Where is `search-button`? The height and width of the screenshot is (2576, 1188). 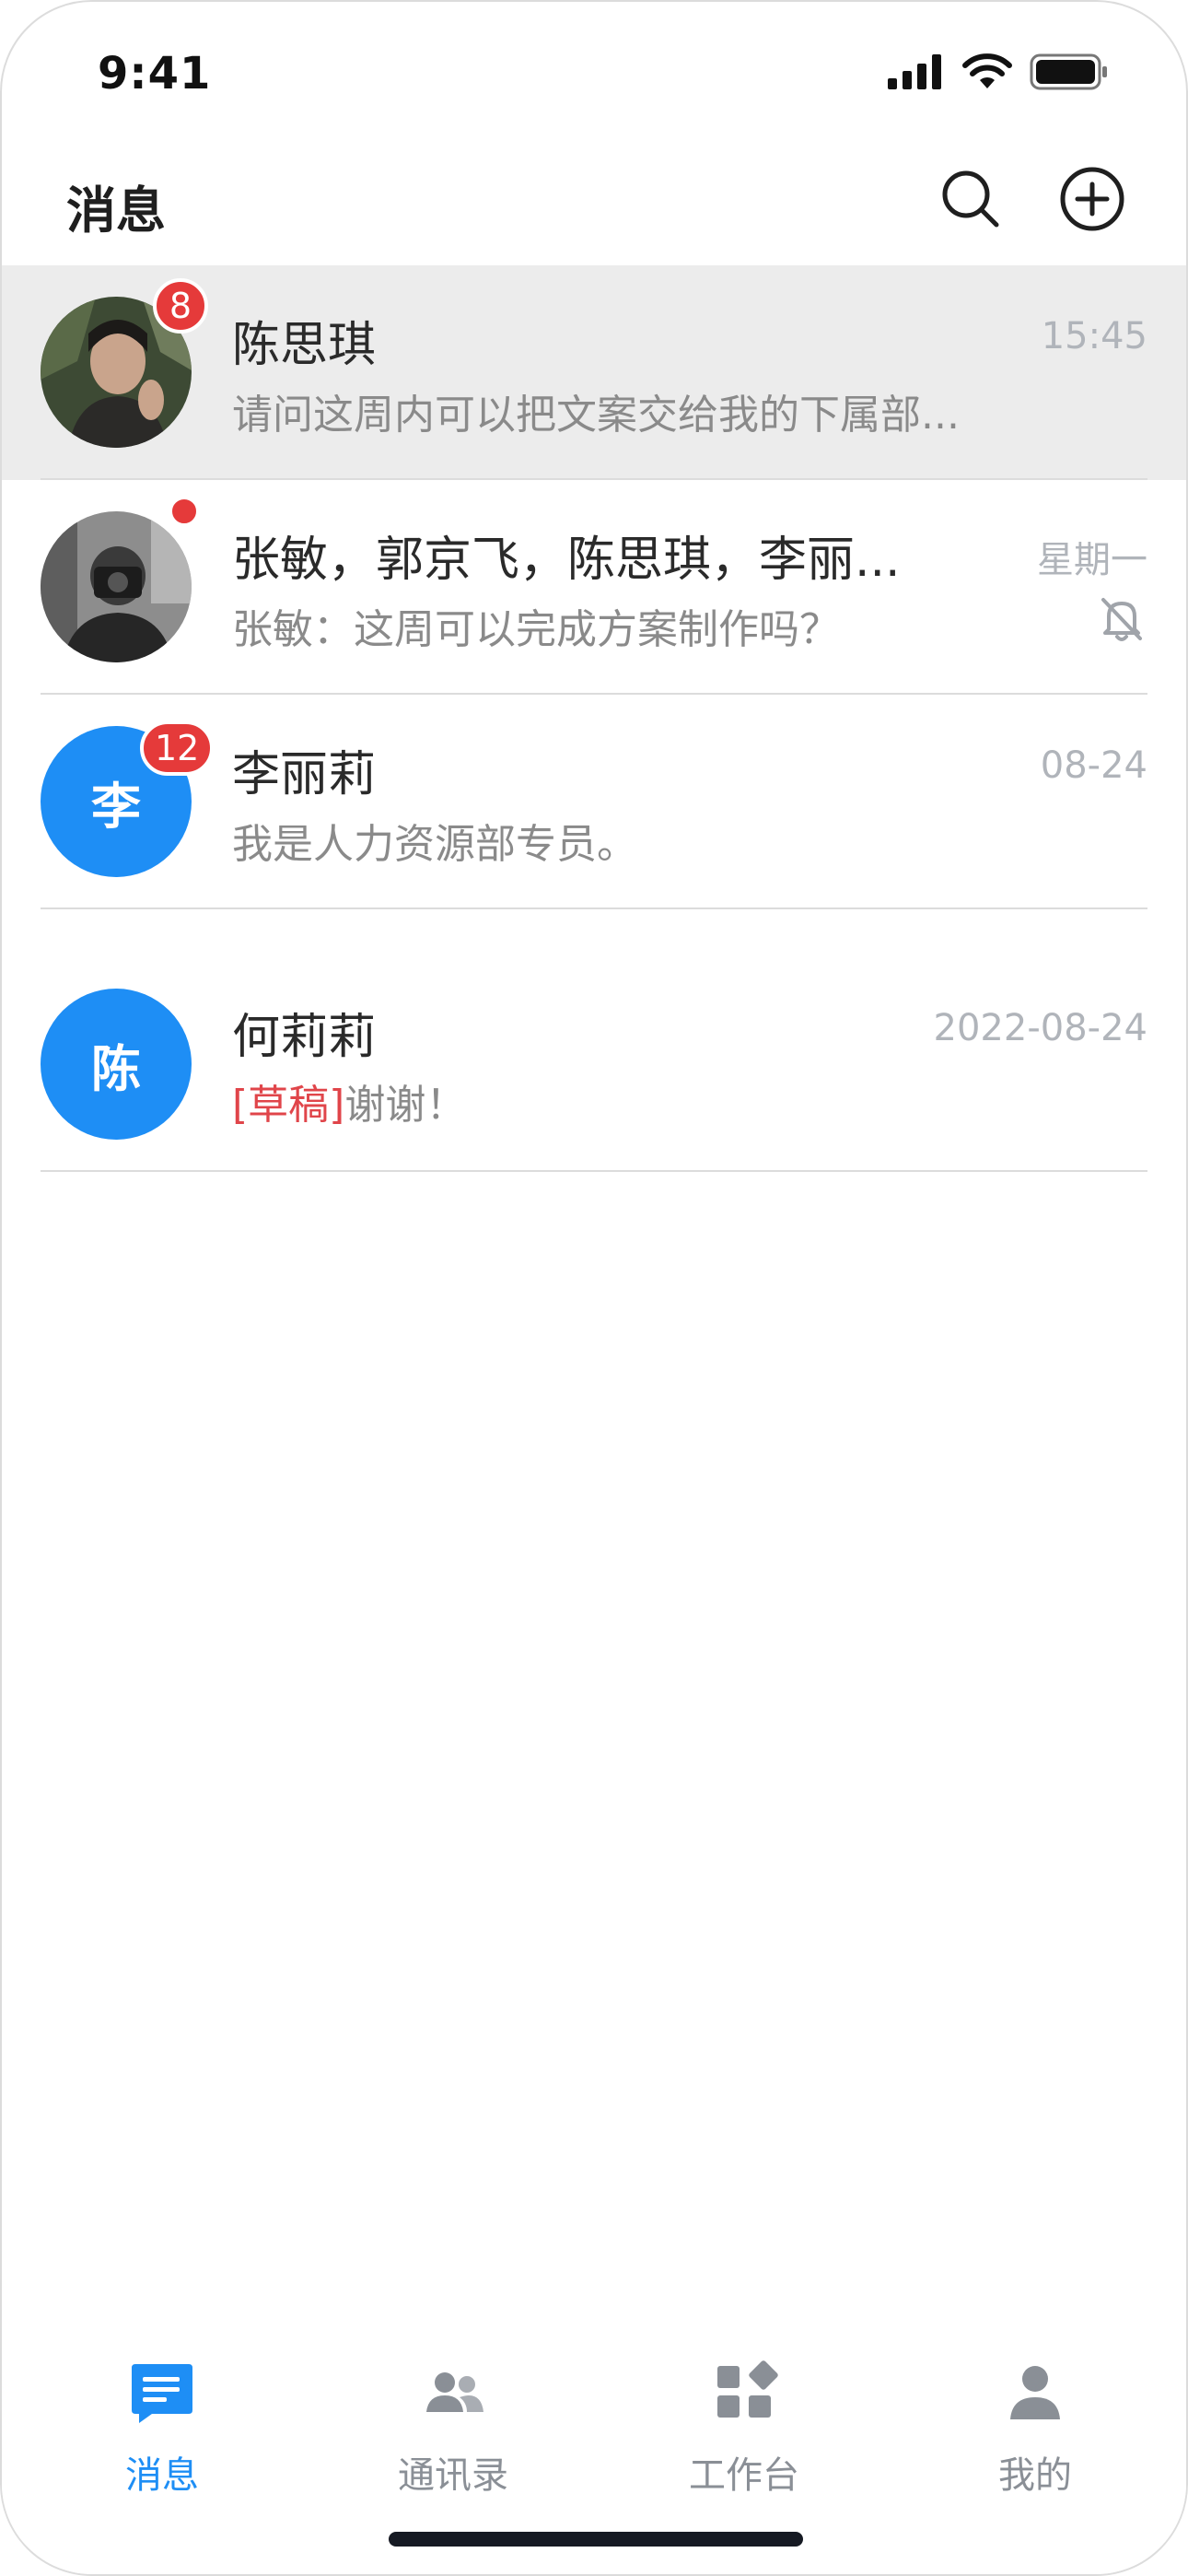 search-button is located at coordinates (971, 199).